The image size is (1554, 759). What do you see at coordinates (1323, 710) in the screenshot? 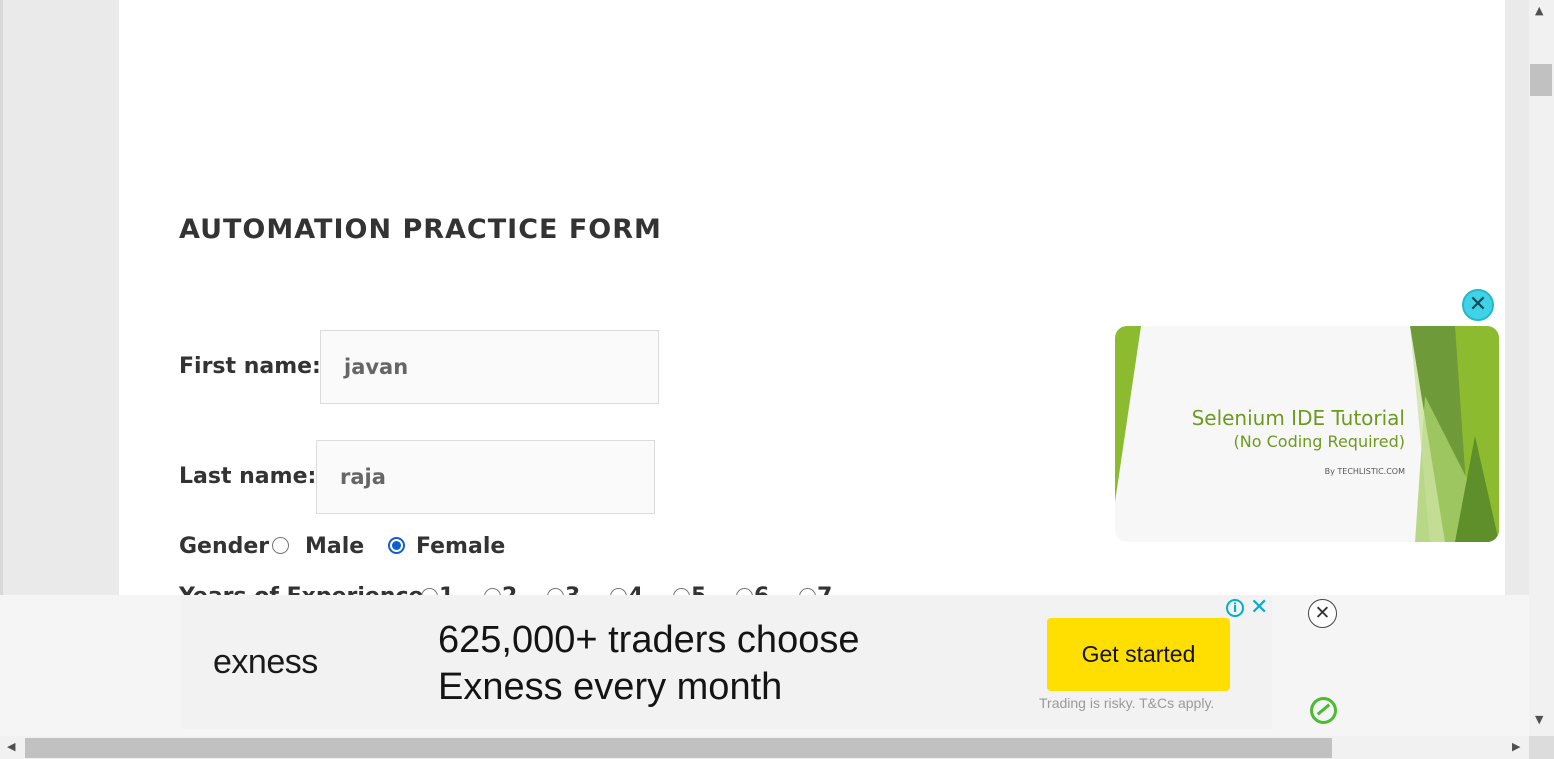
I see `ad-network-icon` at bounding box center [1323, 710].